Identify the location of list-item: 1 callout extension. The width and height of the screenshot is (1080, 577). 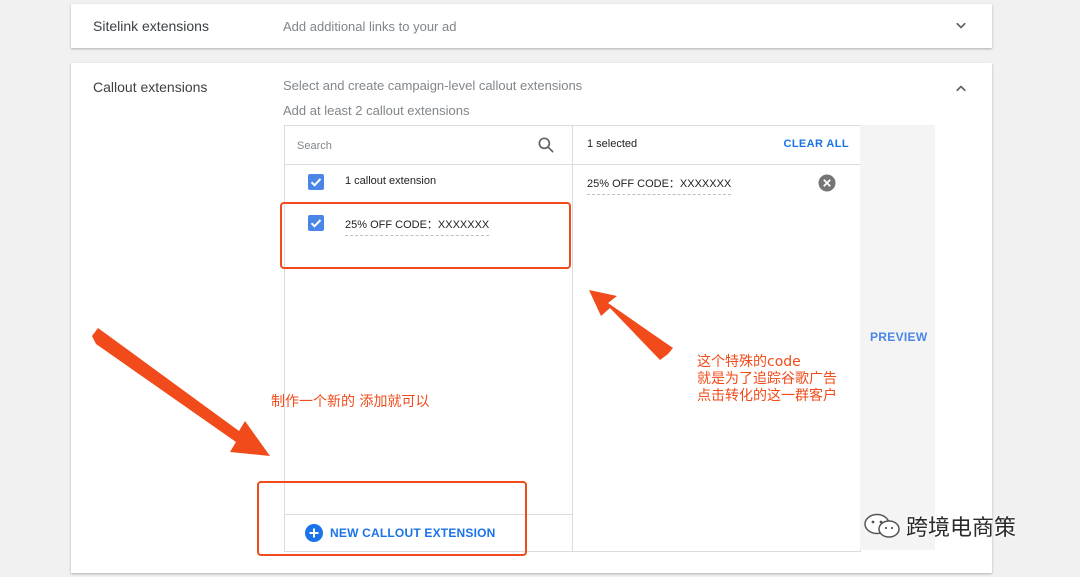
(428, 182).